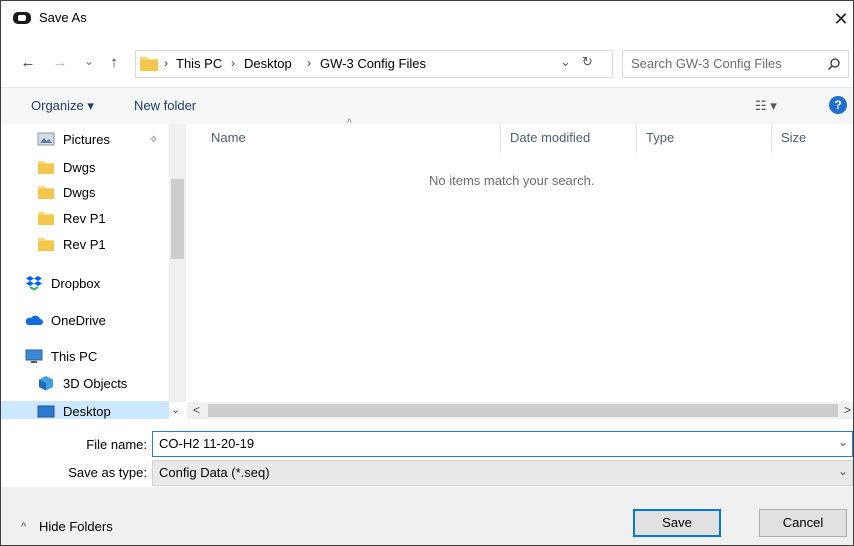 The image size is (854, 546). Describe the element at coordinates (523, 410) in the screenshot. I see `horizontal-scrollbar-thumb` at that location.